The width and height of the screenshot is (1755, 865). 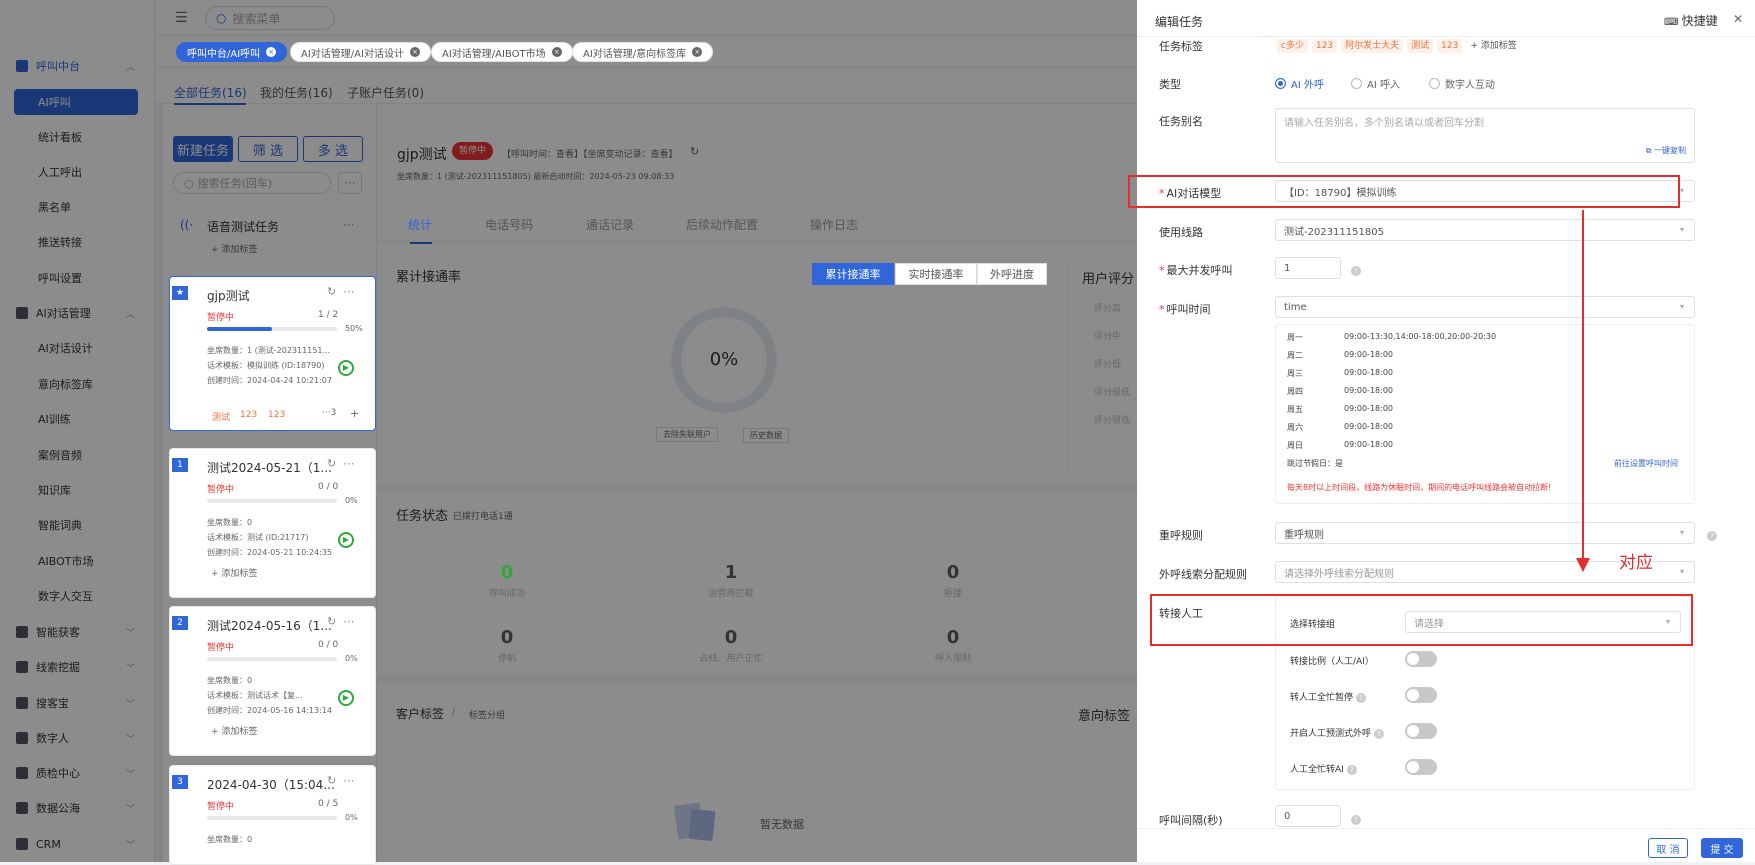 What do you see at coordinates (952, 594) in the screenshot?
I see `stat-label: 拒接` at bounding box center [952, 594].